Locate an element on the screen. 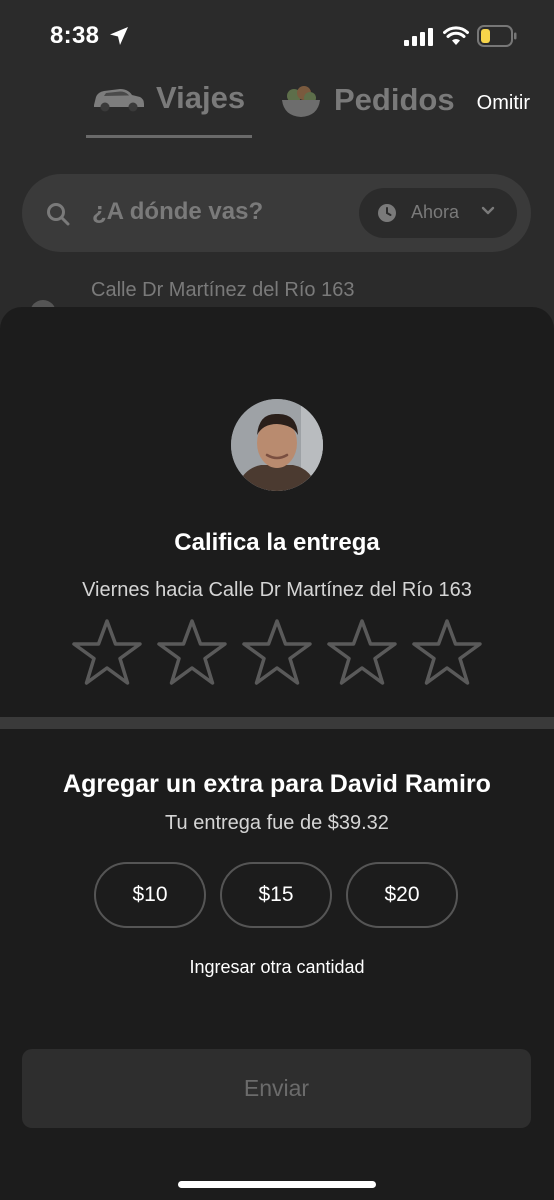  tip-option-15-button: $15 is located at coordinates (276, 895).